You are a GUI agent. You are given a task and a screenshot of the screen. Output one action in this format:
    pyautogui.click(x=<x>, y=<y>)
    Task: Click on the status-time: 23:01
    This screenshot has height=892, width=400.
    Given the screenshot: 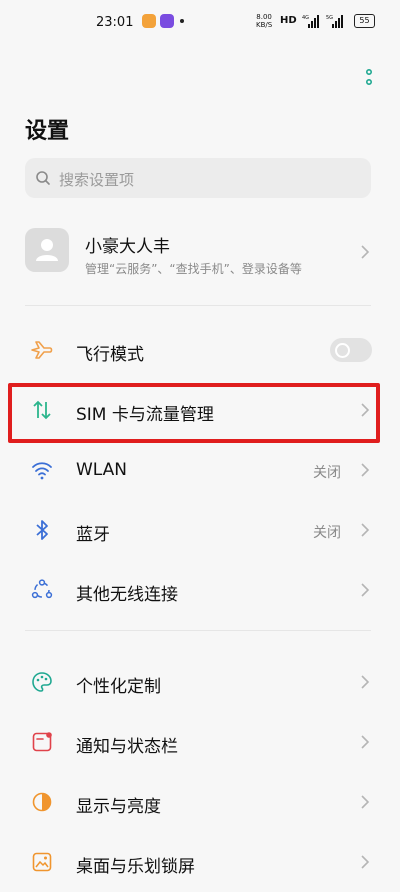 What is the action you would take?
    pyautogui.click(x=115, y=22)
    